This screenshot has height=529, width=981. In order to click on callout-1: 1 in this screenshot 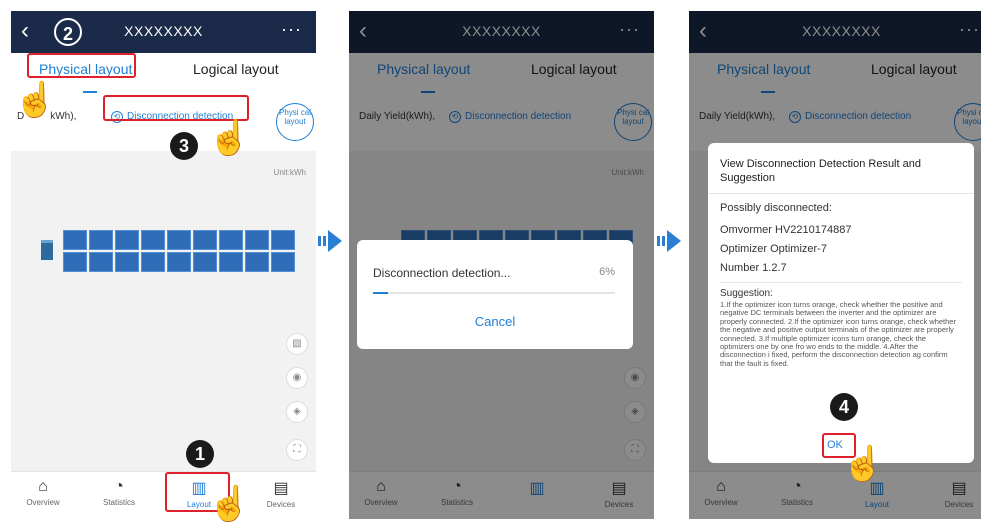, I will do `click(200, 454)`.